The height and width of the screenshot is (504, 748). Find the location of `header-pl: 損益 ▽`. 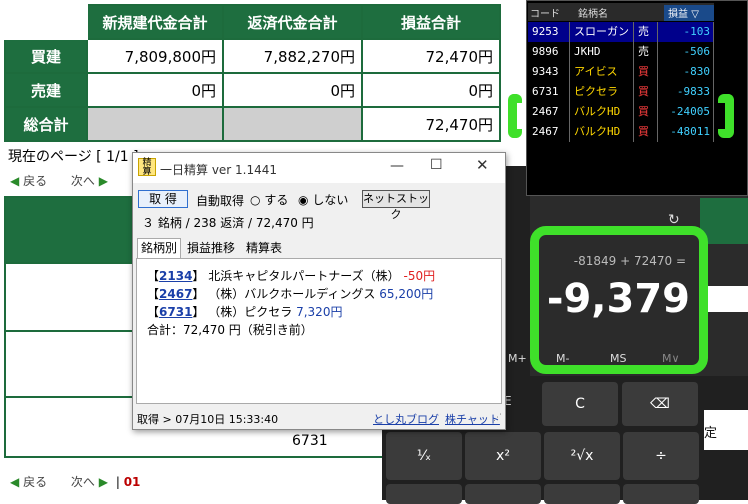

header-pl: 損益 ▽ is located at coordinates (689, 13).